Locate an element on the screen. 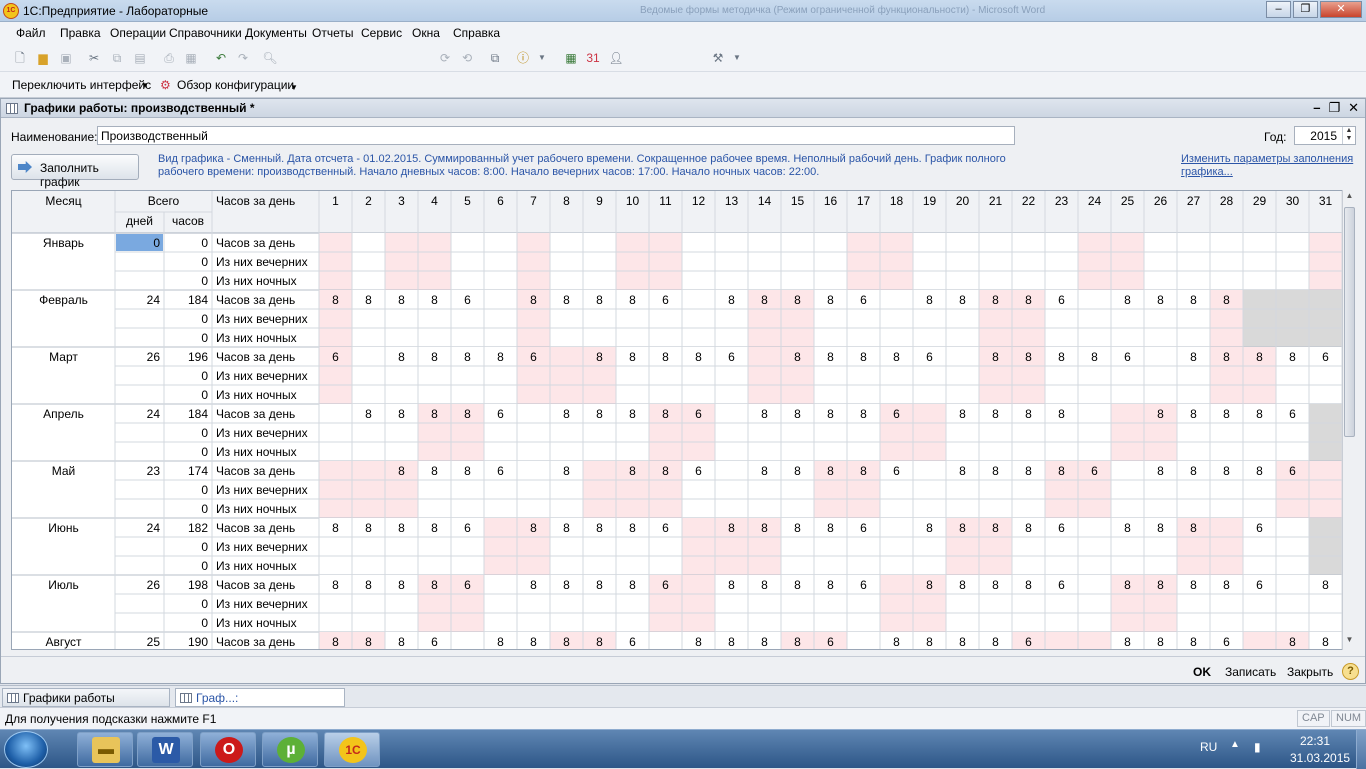 This screenshot has width=1366, height=769. show-desktop-button is located at coordinates (1361, 749).